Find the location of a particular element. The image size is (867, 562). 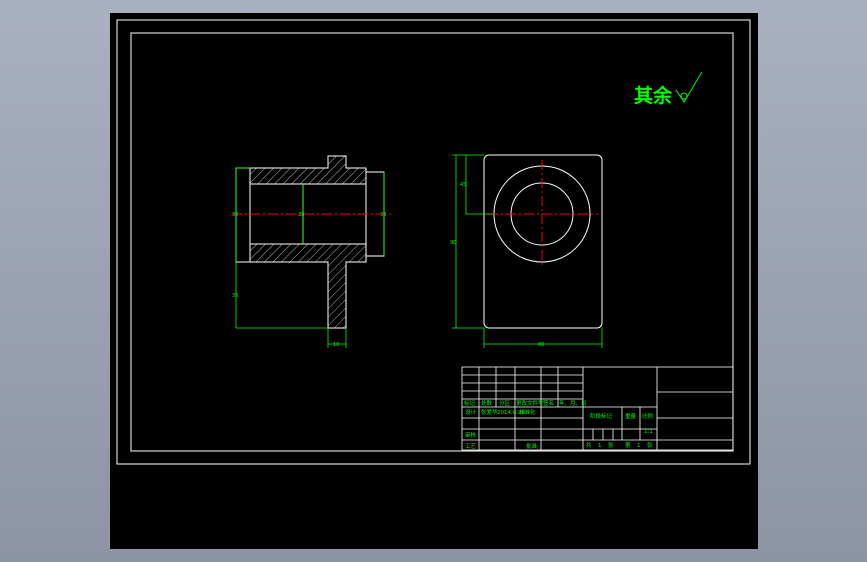

dim-front-bottom-height: 36 is located at coordinates (235, 296).